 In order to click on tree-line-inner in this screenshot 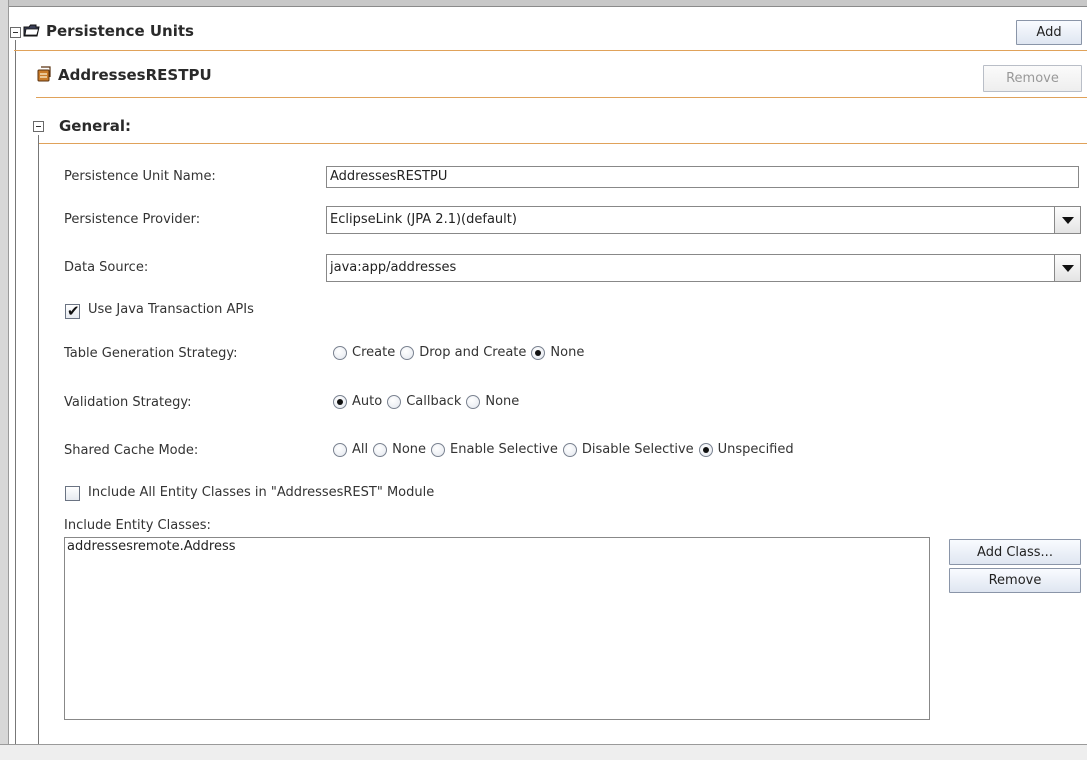, I will do `click(38, 439)`.